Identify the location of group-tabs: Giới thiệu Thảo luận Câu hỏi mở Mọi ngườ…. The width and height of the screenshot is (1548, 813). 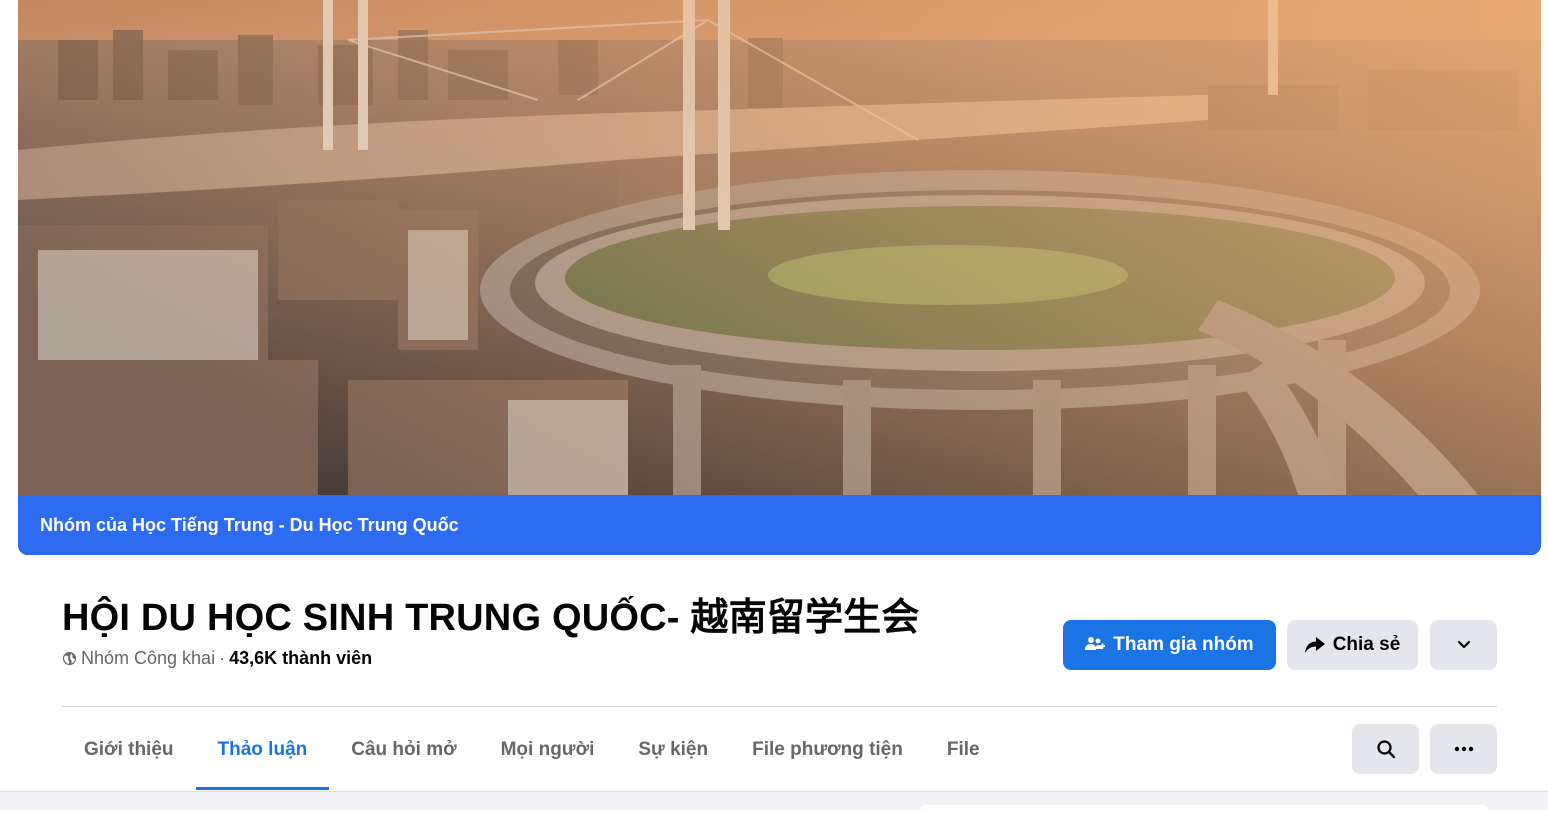
(532, 750).